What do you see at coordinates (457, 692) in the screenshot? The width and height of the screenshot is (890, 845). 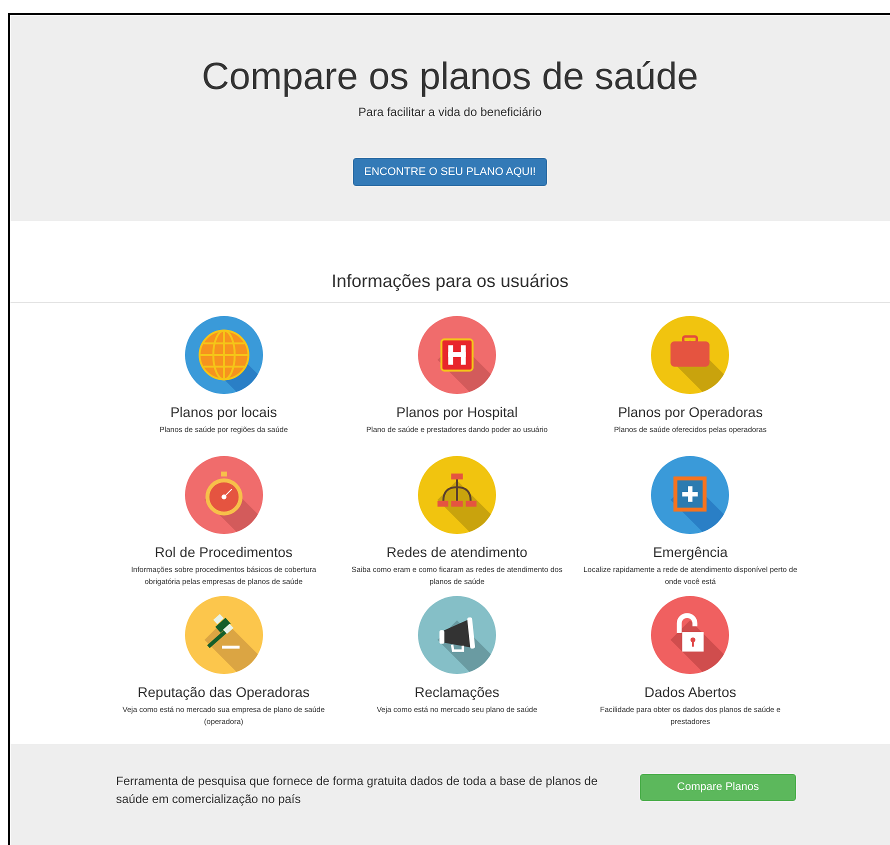 I see `item-title: Reclamações` at bounding box center [457, 692].